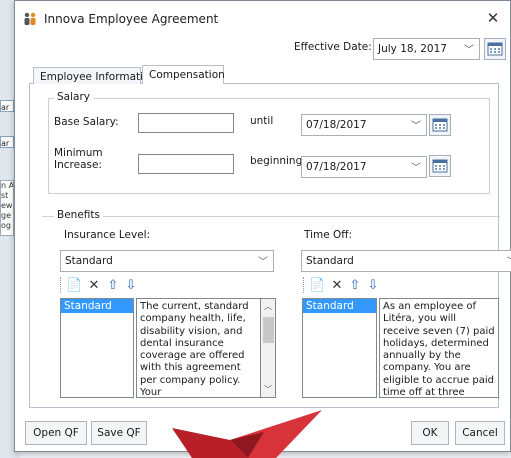 The image size is (511, 458). What do you see at coordinates (430, 433) in the screenshot?
I see `ok-button: OK` at bounding box center [430, 433].